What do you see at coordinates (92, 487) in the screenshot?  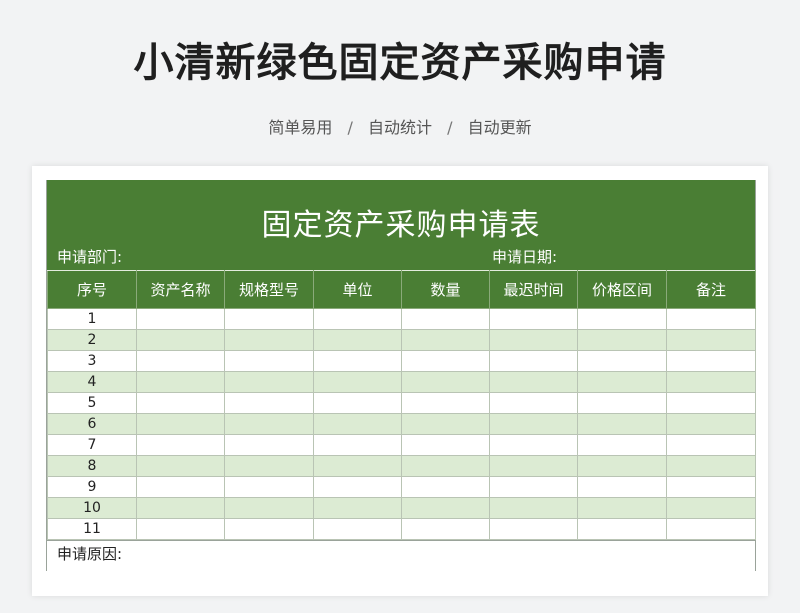 I see `row-number-cell: 9` at bounding box center [92, 487].